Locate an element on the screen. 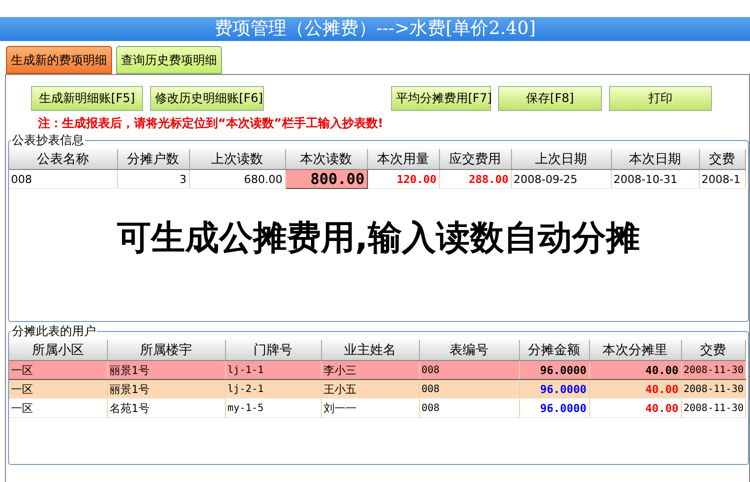  column-header: 所属小区 is located at coordinates (58, 350).